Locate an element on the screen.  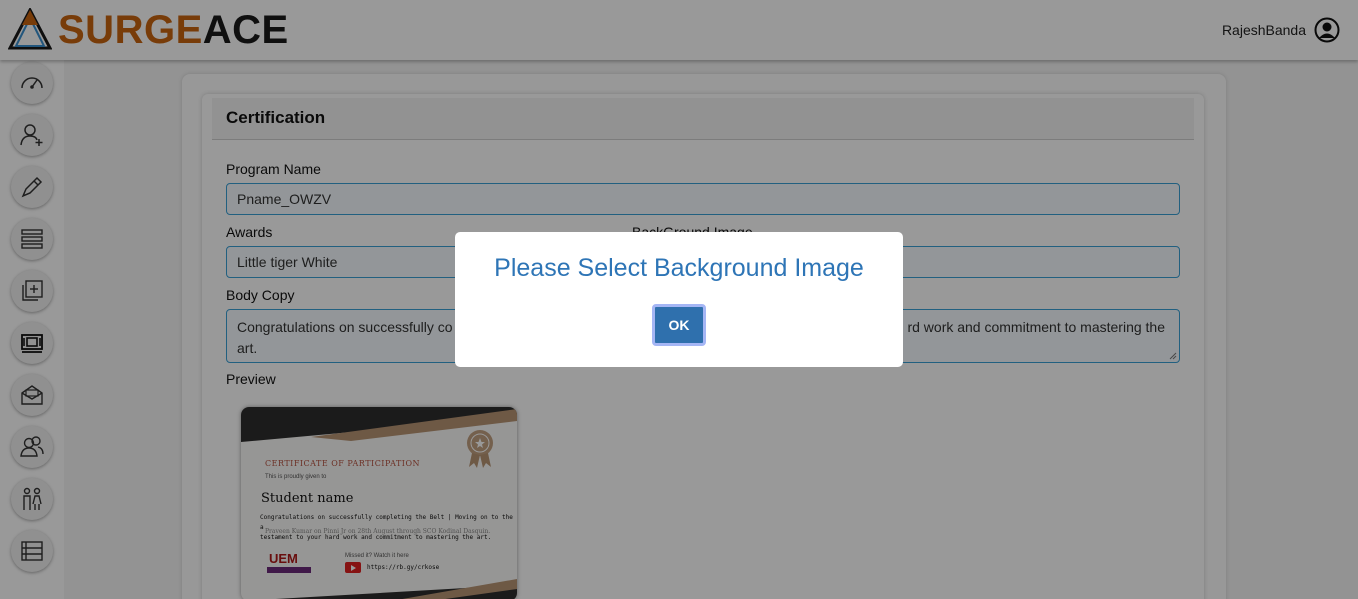
dialog-message: Please Select Background Image is located at coordinates (679, 268).